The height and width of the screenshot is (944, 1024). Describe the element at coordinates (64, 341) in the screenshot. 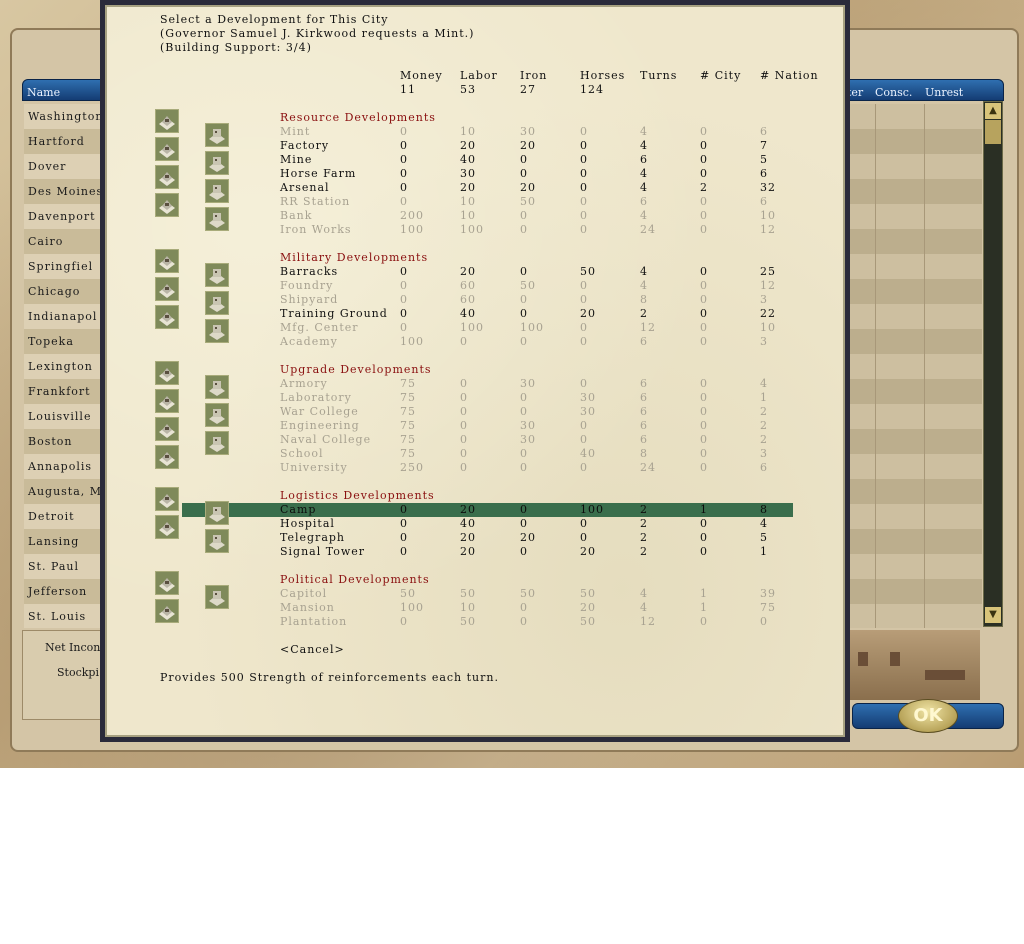

I see `city-row: Topeka` at that location.